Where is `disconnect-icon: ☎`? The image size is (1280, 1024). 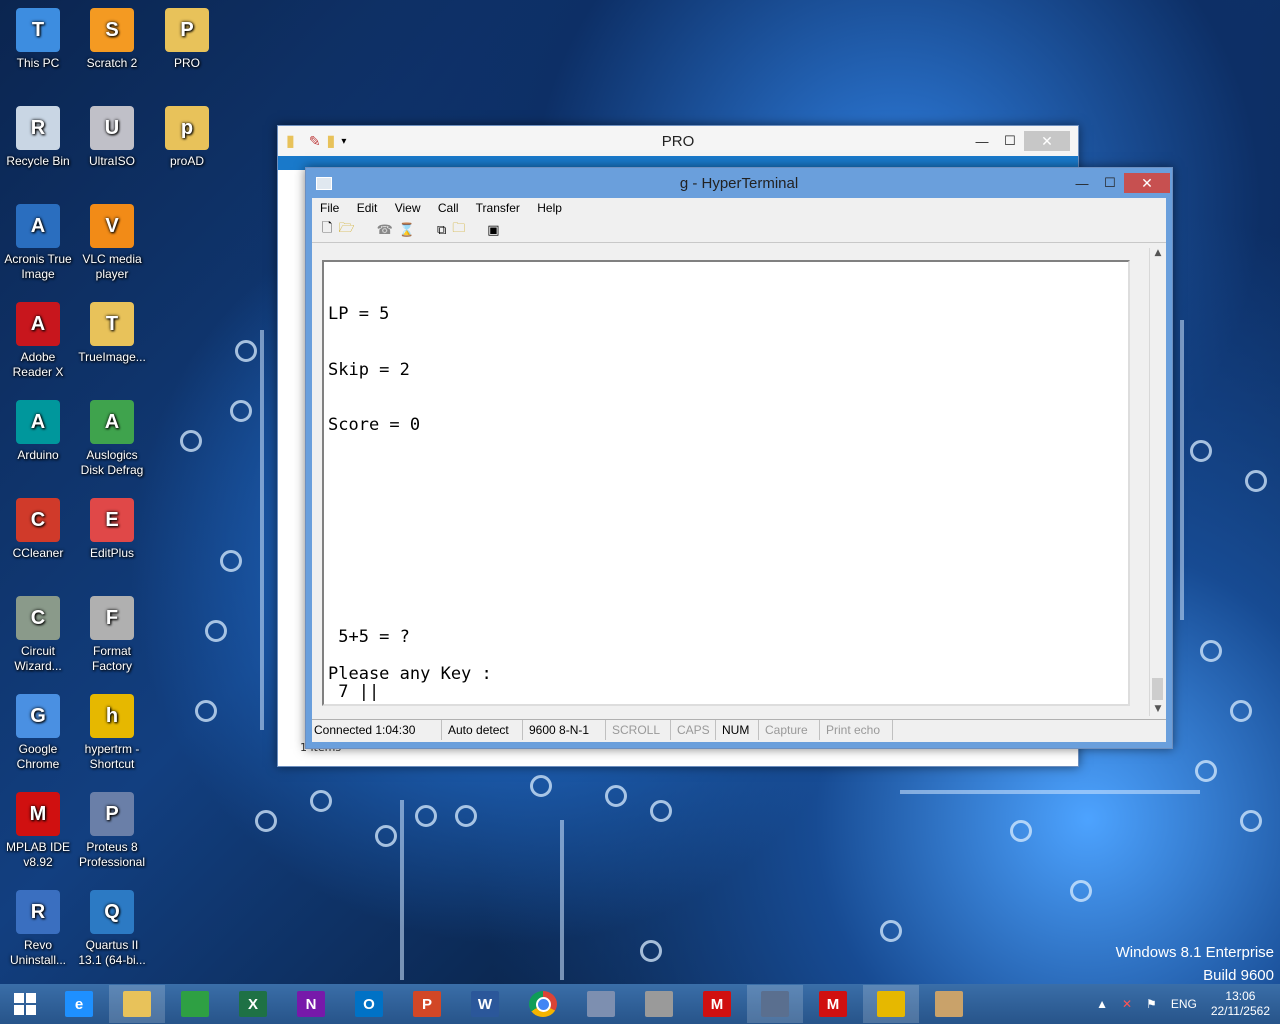 disconnect-icon: ☎ is located at coordinates (385, 230).